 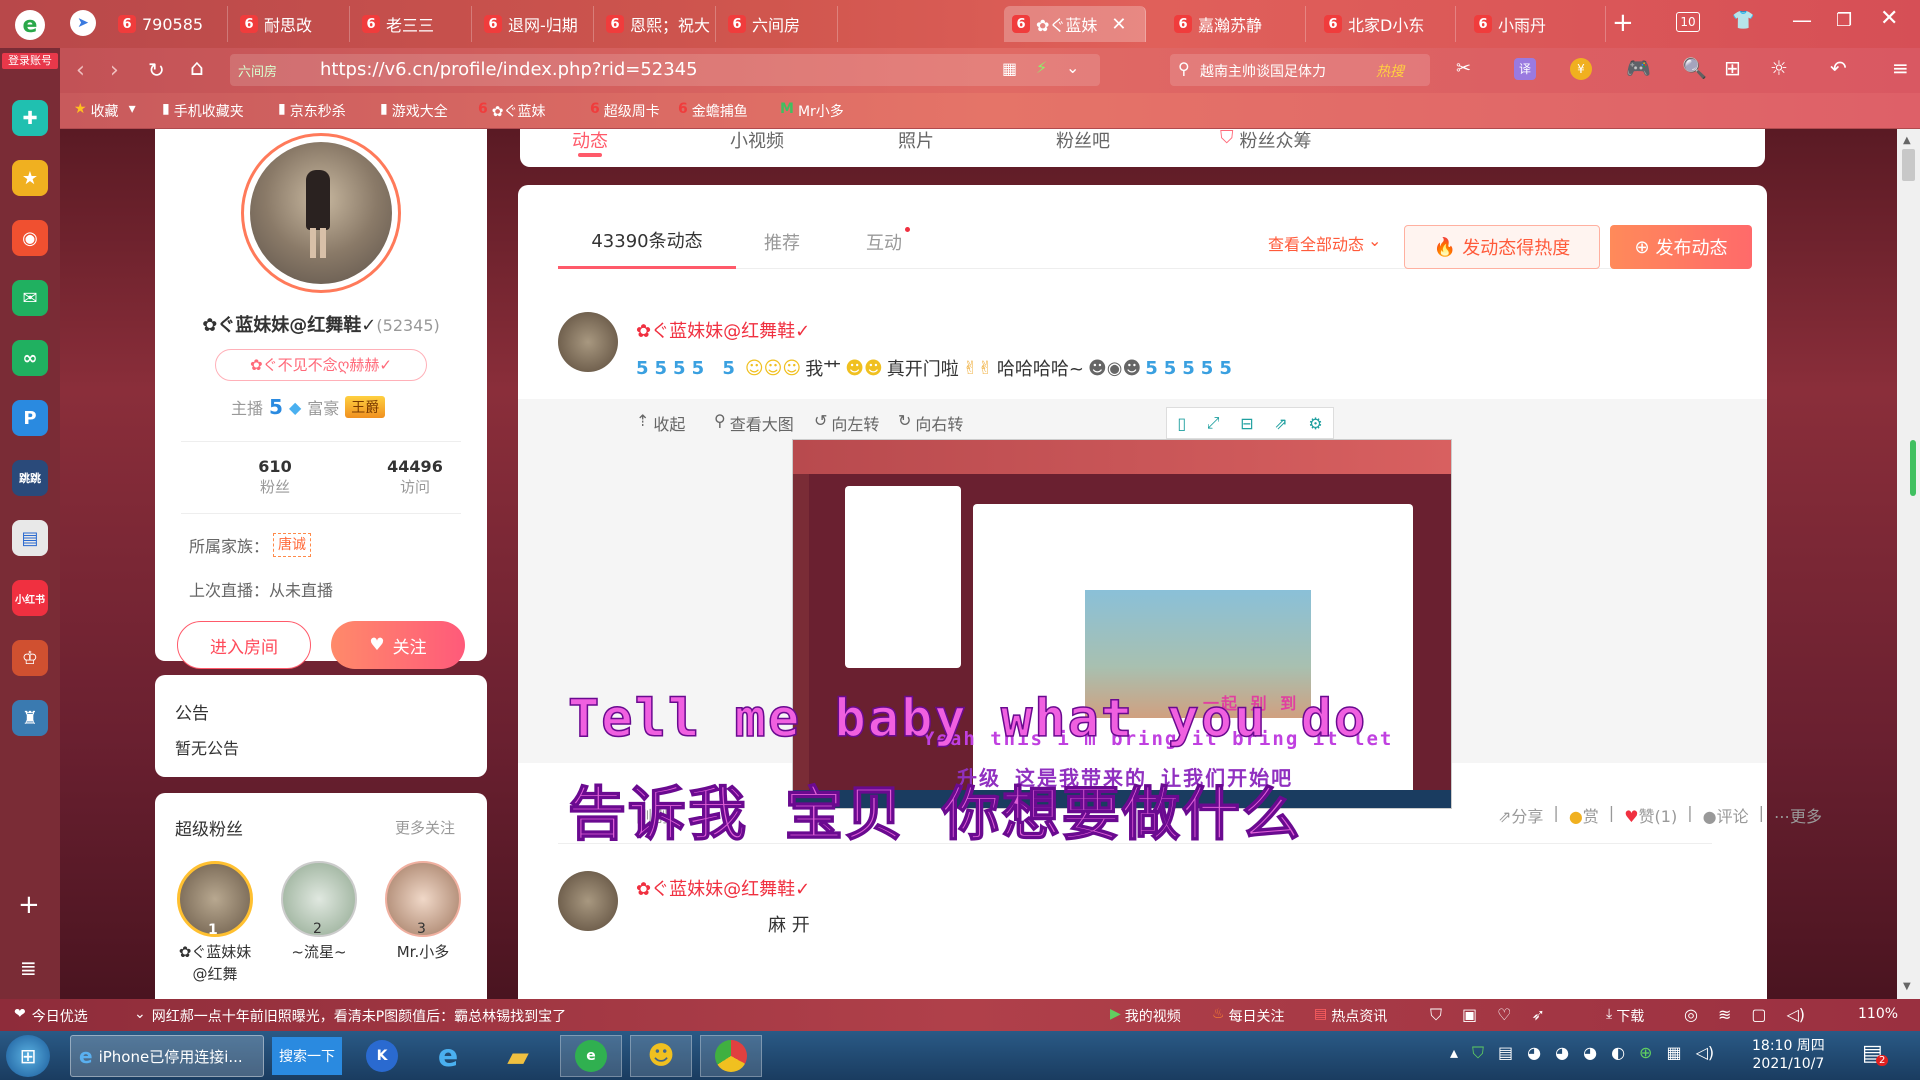 I want to click on tray-app-icon: ◐, so click(x=1618, y=1053).